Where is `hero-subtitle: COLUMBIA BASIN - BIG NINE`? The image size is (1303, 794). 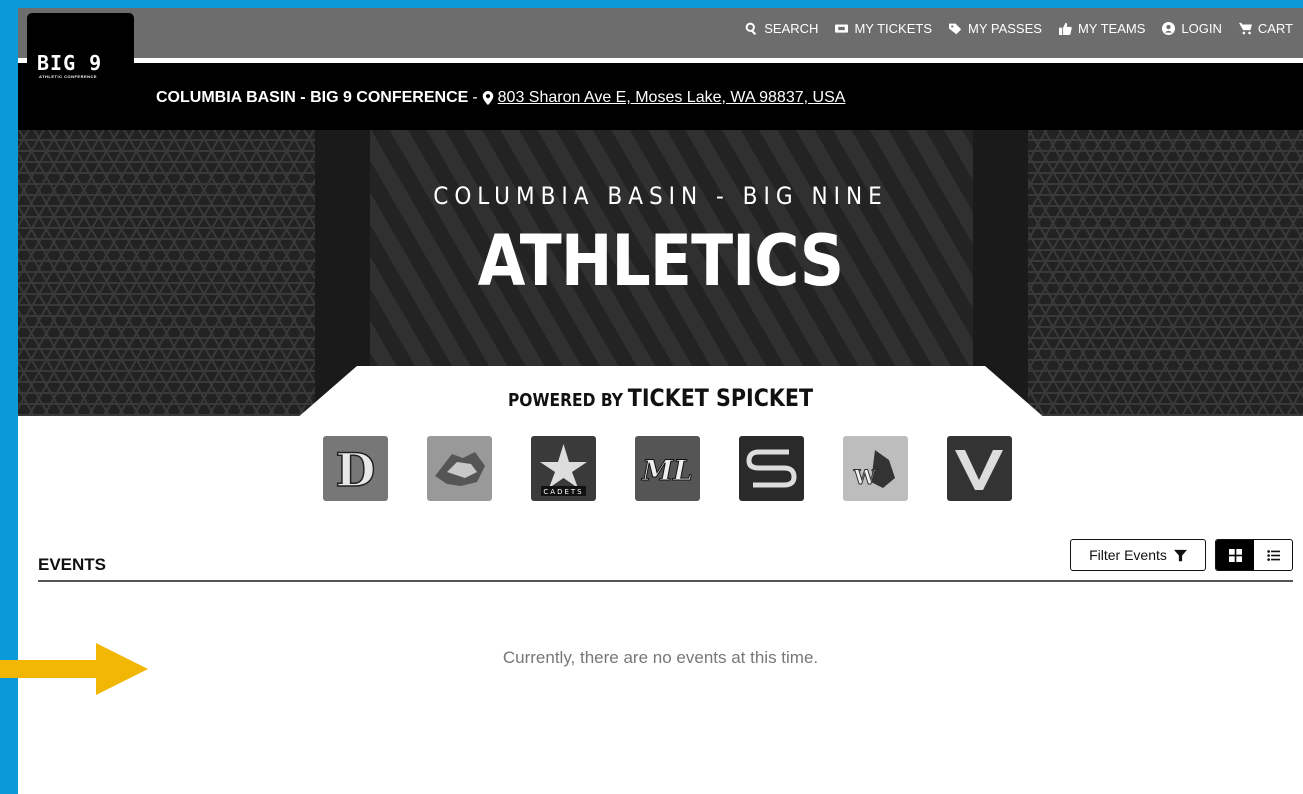 hero-subtitle: COLUMBIA BASIN - BIG NINE is located at coordinates (660, 196).